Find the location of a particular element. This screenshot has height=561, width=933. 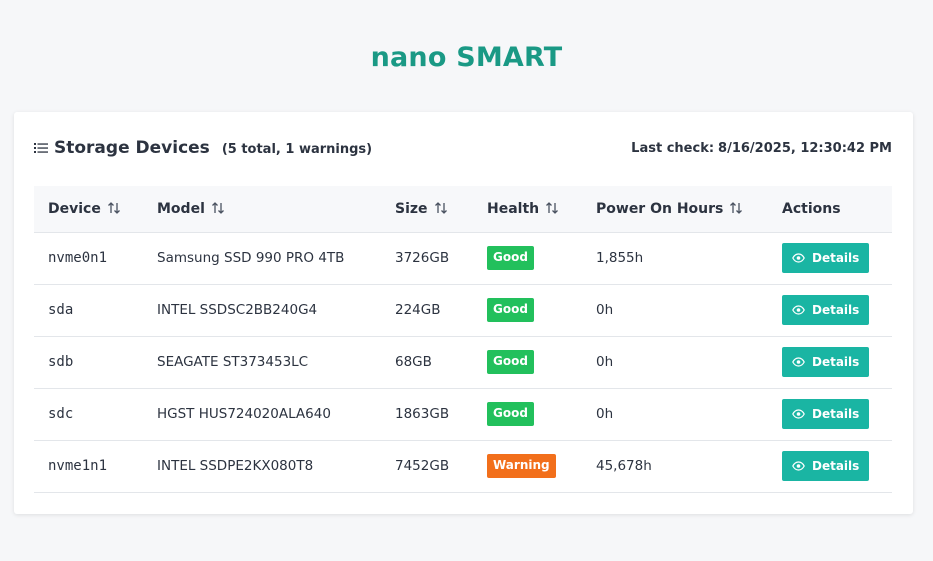

device-model: SEAGATE ST373453LC is located at coordinates (262, 362).